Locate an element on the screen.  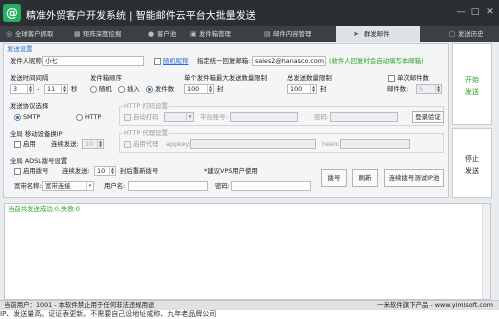
single-count-sub-label: 邮件数: is located at coordinates (398, 89).